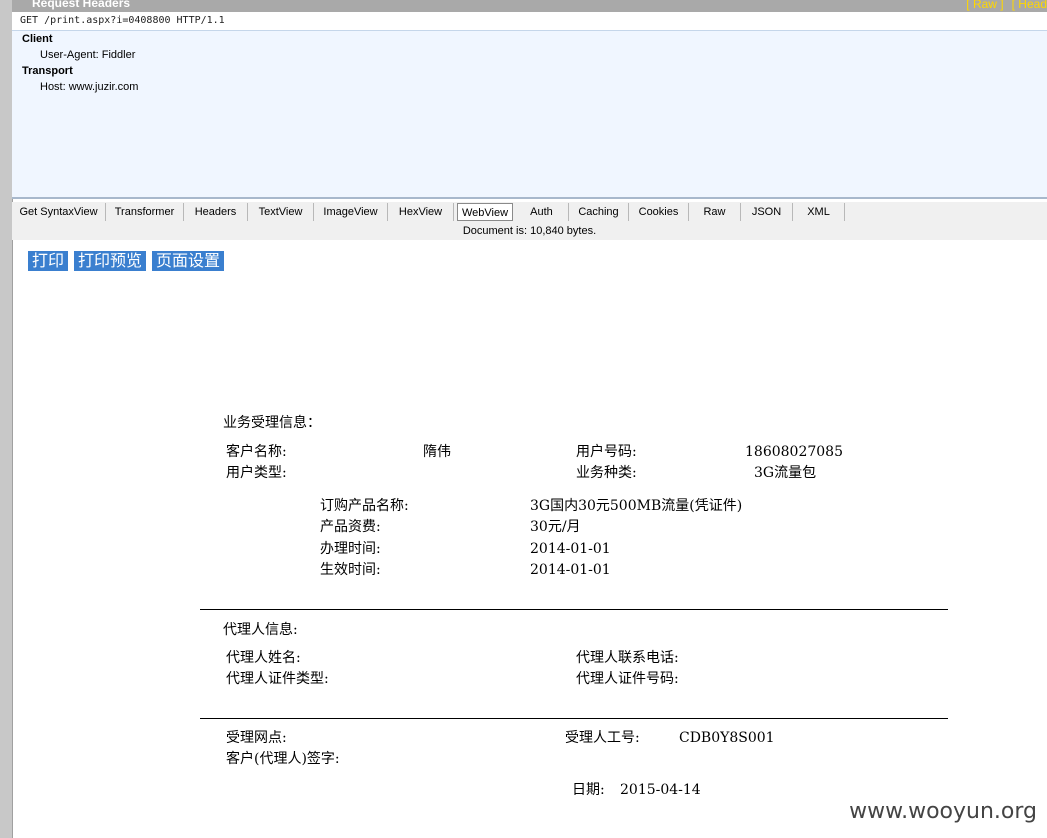 The width and height of the screenshot is (1047, 838). What do you see at coordinates (272, 423) in the screenshot?
I see `business-section-title: 业务受理信息：` at bounding box center [272, 423].